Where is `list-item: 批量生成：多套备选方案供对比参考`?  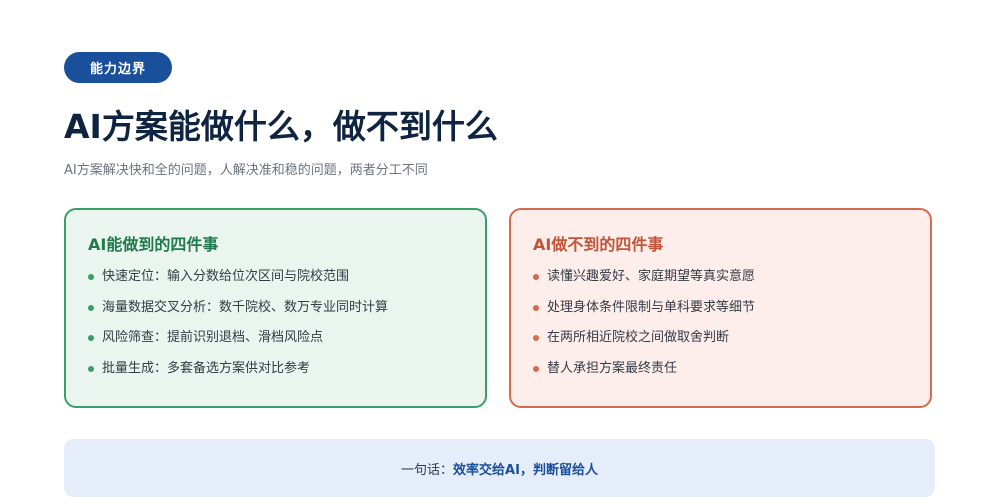 list-item: 批量生成：多套备选方案供对比参考 is located at coordinates (286, 369).